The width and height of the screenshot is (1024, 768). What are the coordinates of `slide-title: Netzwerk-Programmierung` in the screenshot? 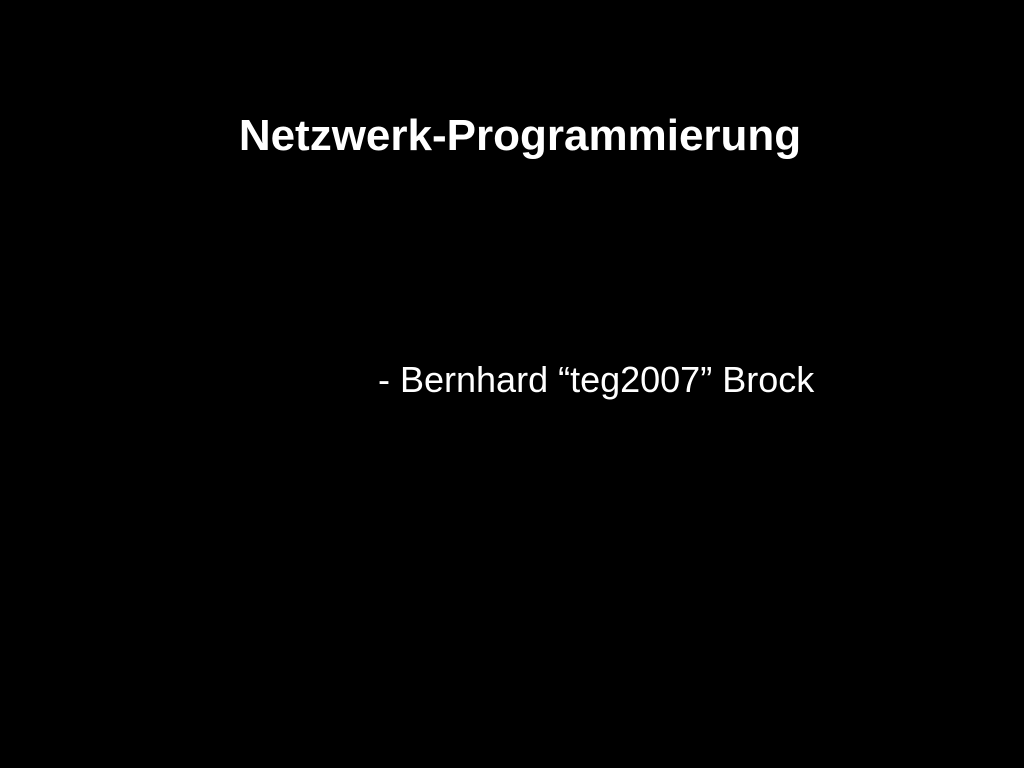 It's located at (520, 135).